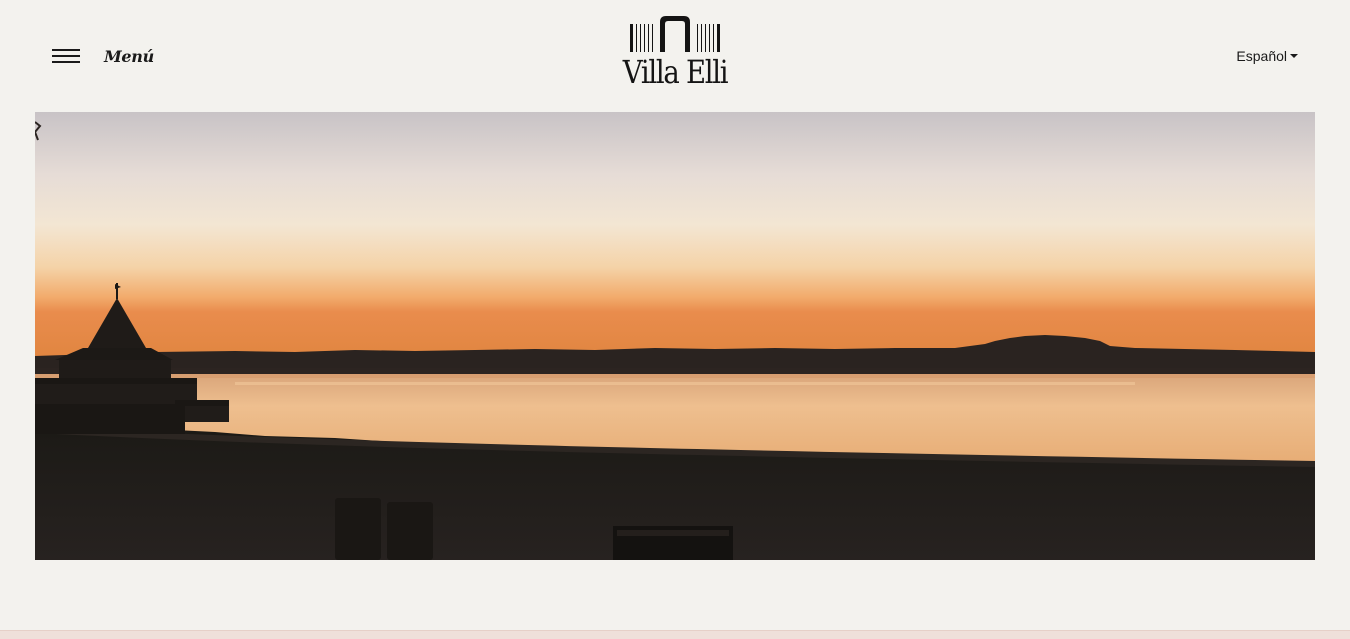  What do you see at coordinates (1261, 56) in the screenshot?
I see `language-label: Español` at bounding box center [1261, 56].